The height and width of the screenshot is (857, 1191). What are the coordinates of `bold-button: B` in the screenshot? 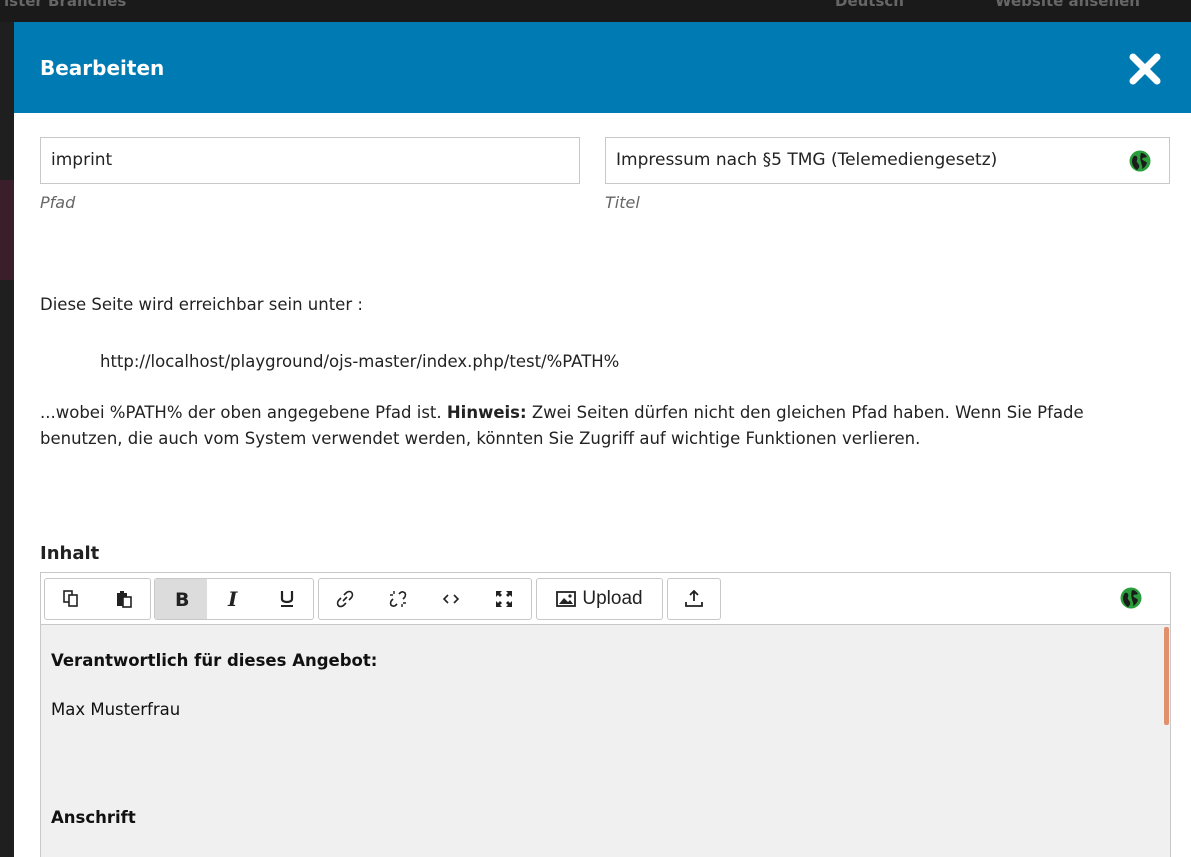 It's located at (181, 599).